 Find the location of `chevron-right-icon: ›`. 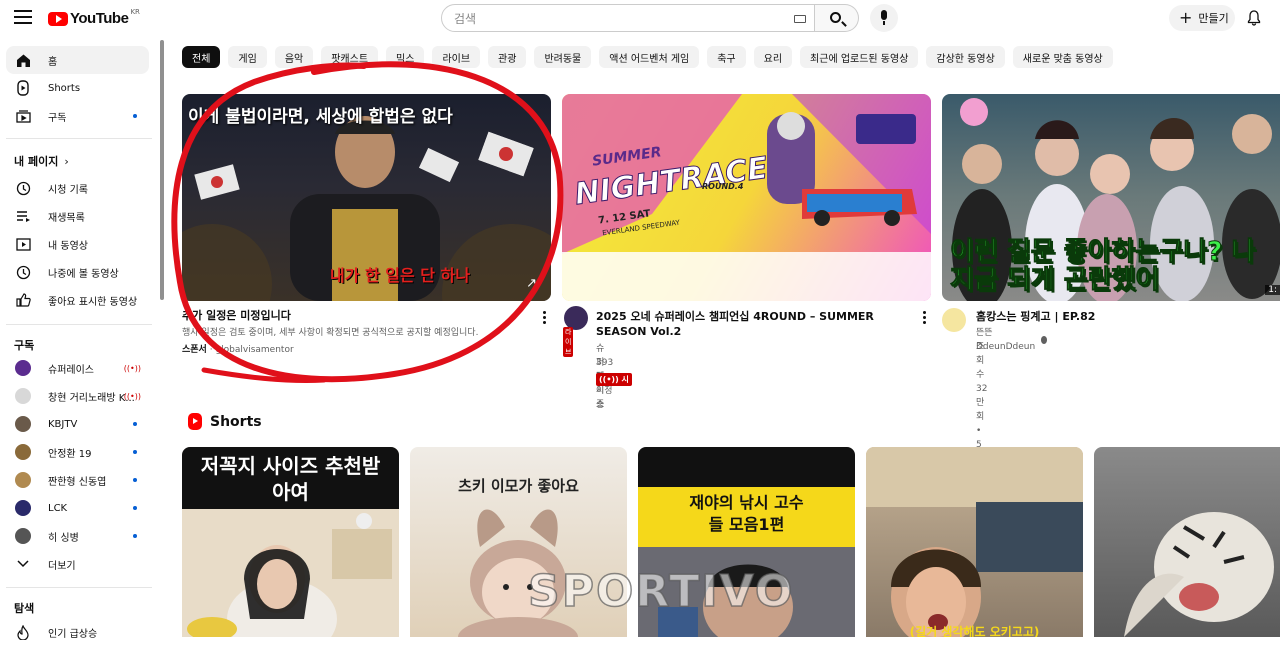

chevron-right-icon: › is located at coordinates (66, 161).